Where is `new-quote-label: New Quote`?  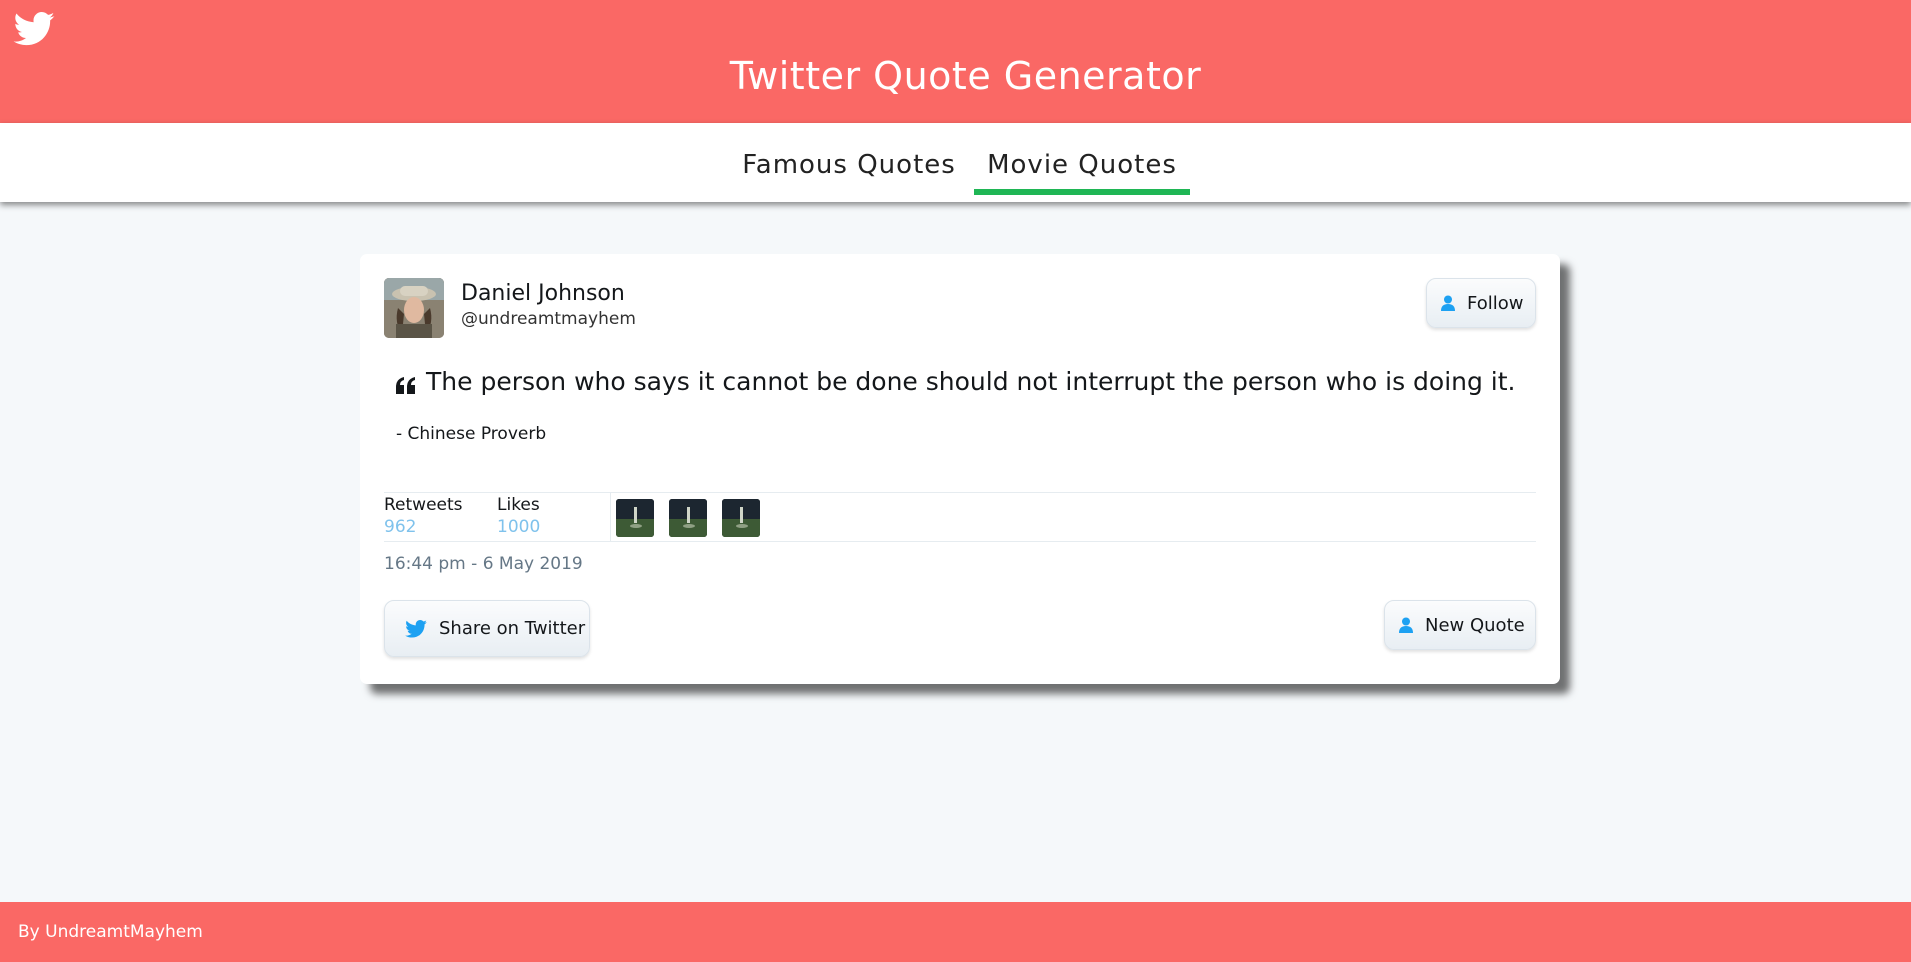
new-quote-label: New Quote is located at coordinates (1475, 625).